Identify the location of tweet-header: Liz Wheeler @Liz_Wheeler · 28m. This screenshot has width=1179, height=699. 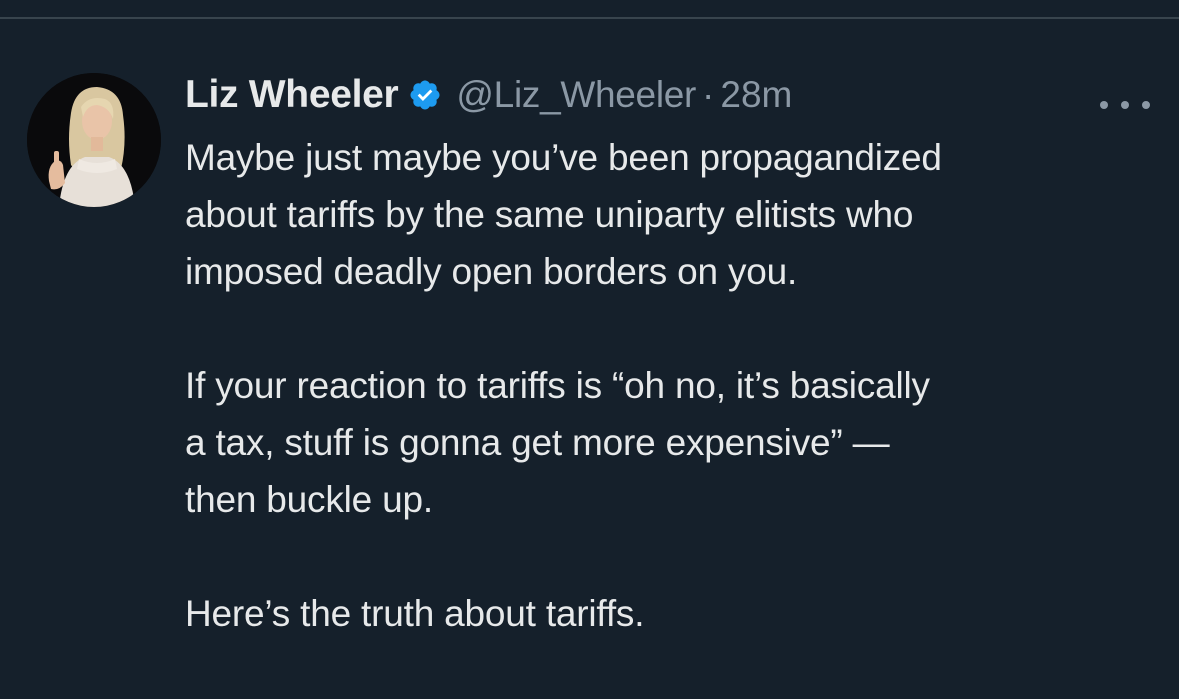
(488, 95).